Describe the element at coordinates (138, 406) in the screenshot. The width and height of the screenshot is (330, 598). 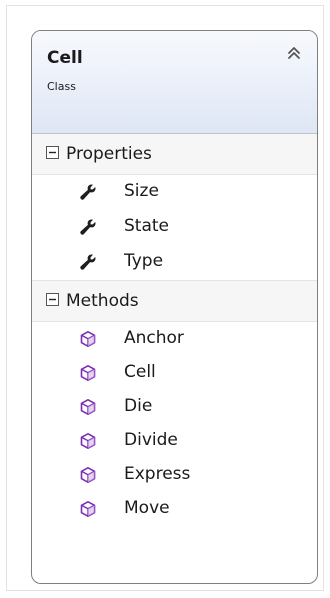
I see `method-item-label: Die` at that location.